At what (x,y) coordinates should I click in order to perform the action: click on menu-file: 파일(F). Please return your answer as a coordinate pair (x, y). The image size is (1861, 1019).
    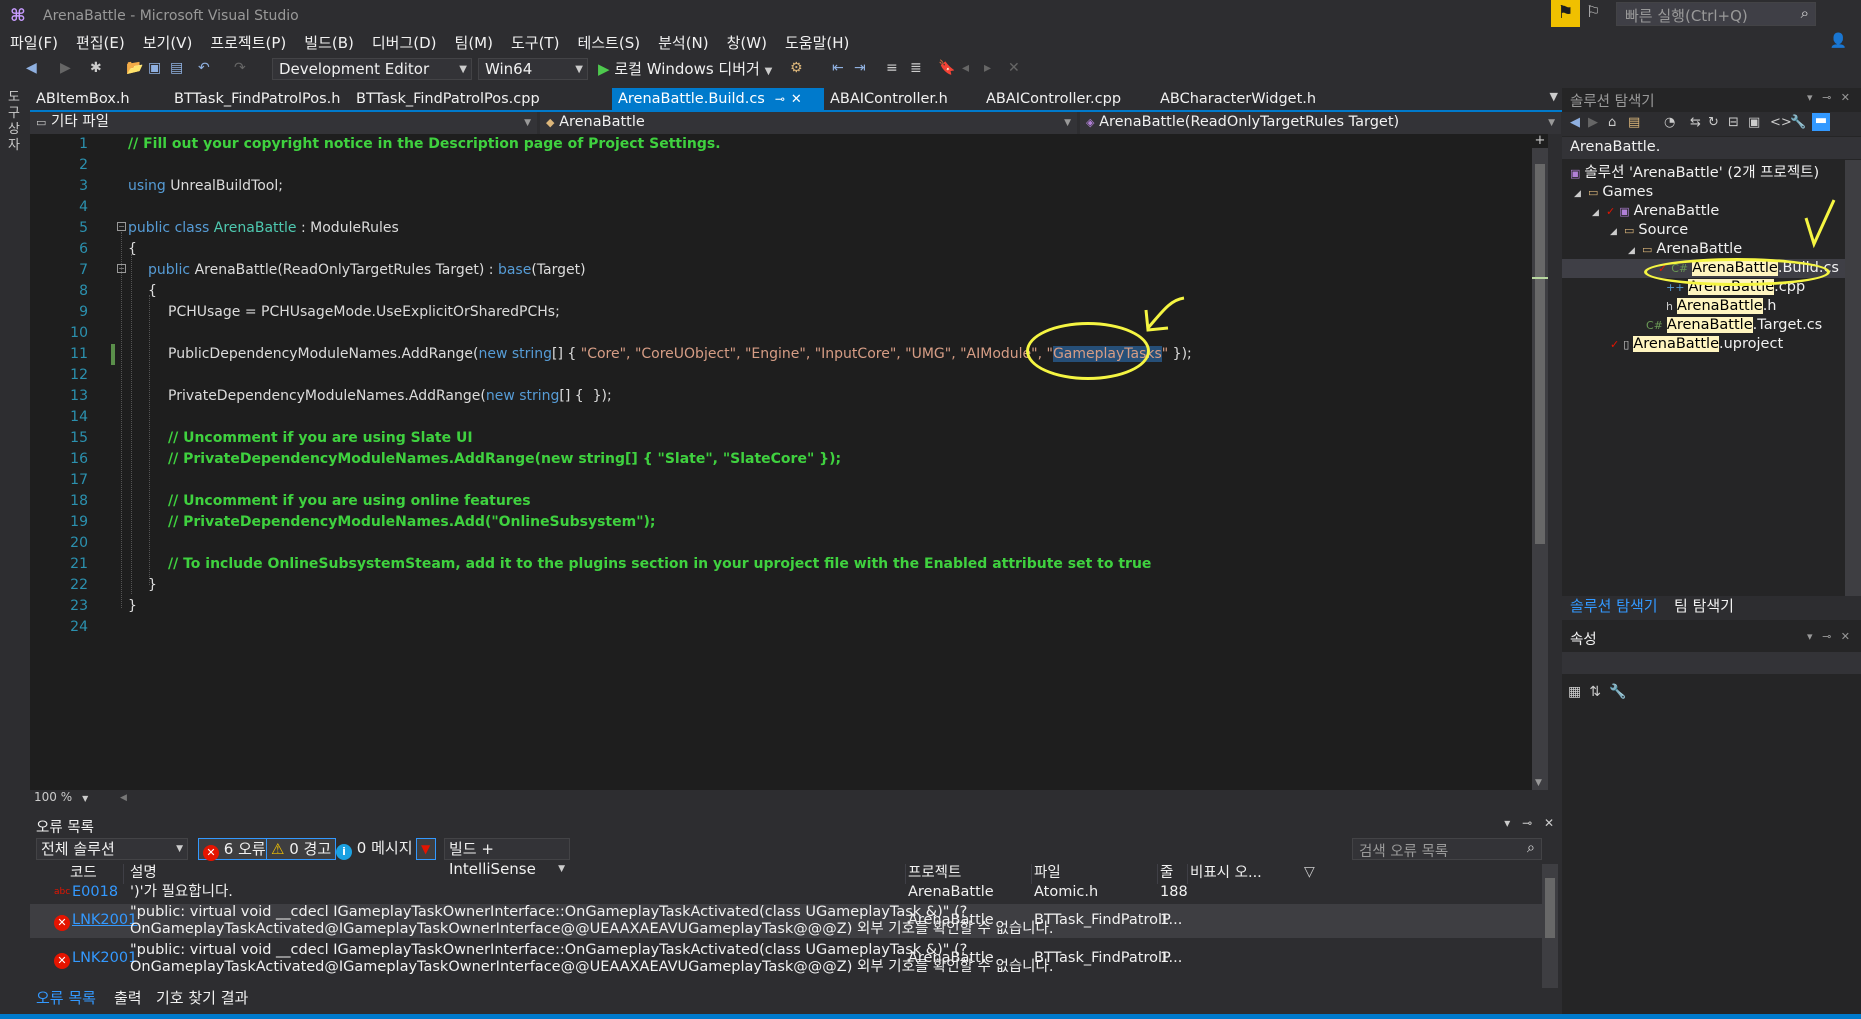
    Looking at the image, I should click on (33, 43).